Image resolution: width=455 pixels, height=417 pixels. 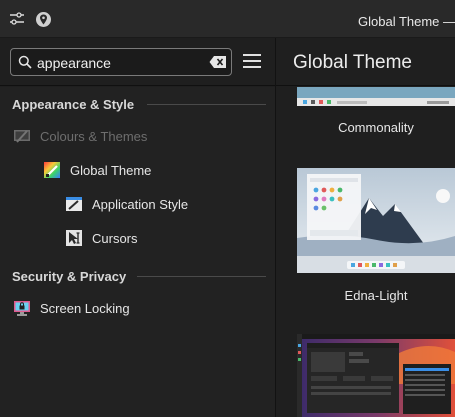 What do you see at coordinates (25, 64) in the screenshot?
I see `search-icon` at bounding box center [25, 64].